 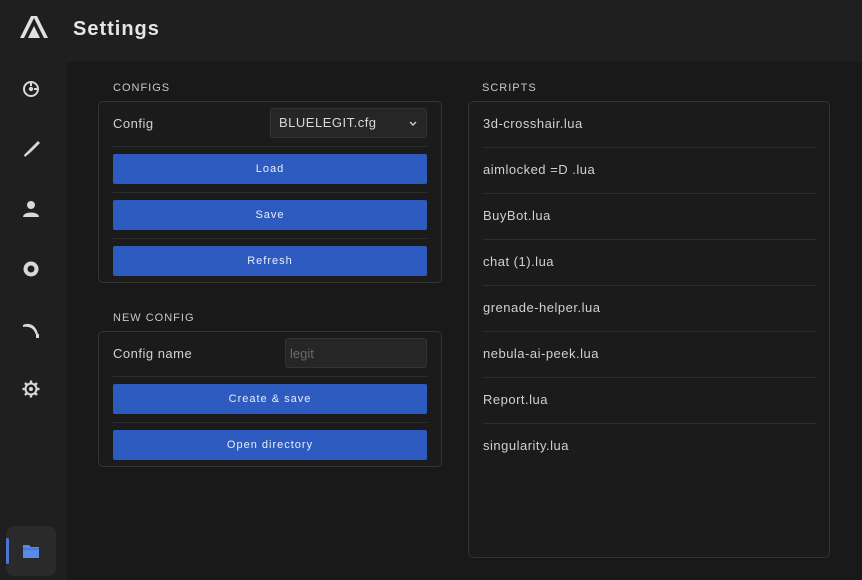 I want to click on refresh-button: Refresh, so click(x=270, y=261).